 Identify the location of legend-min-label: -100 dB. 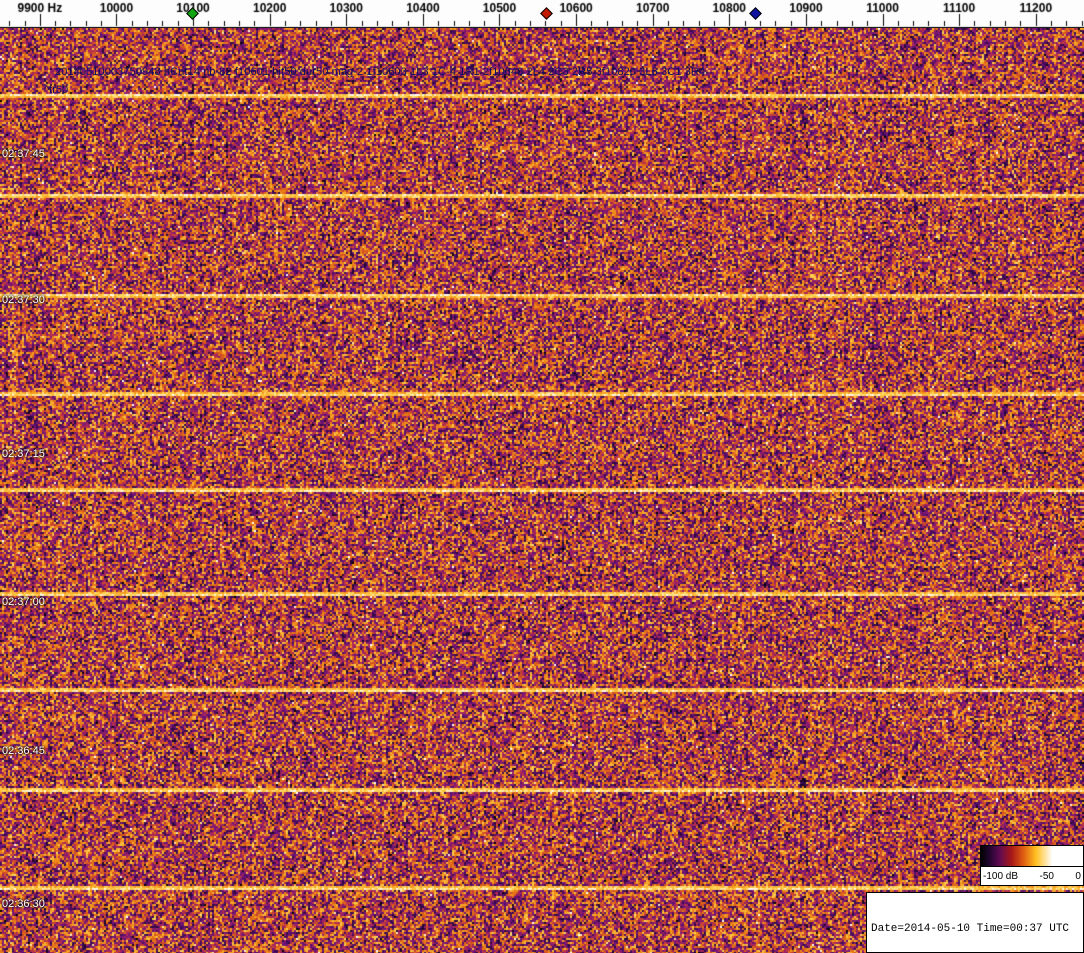
(1001, 876).